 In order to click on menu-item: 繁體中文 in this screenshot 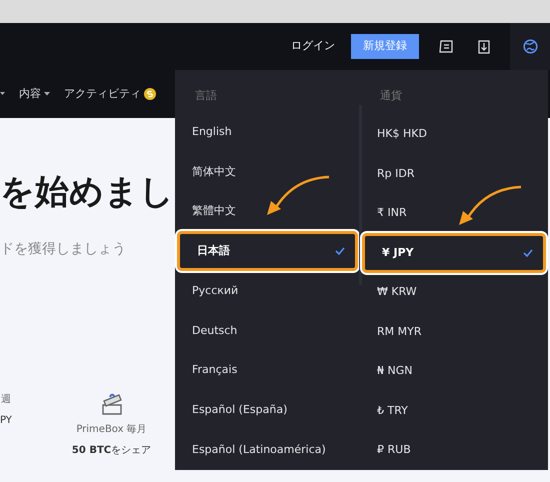, I will do `click(267, 212)`.